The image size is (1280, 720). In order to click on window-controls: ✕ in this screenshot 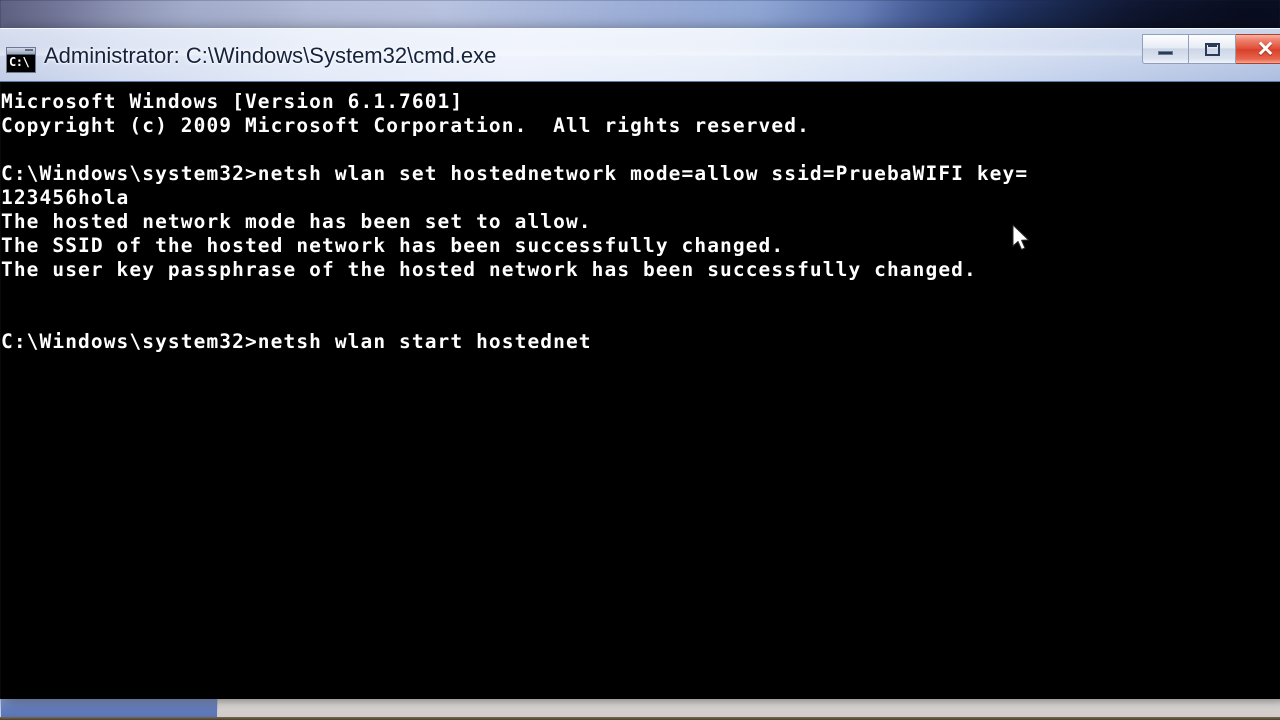, I will do `click(1211, 49)`.